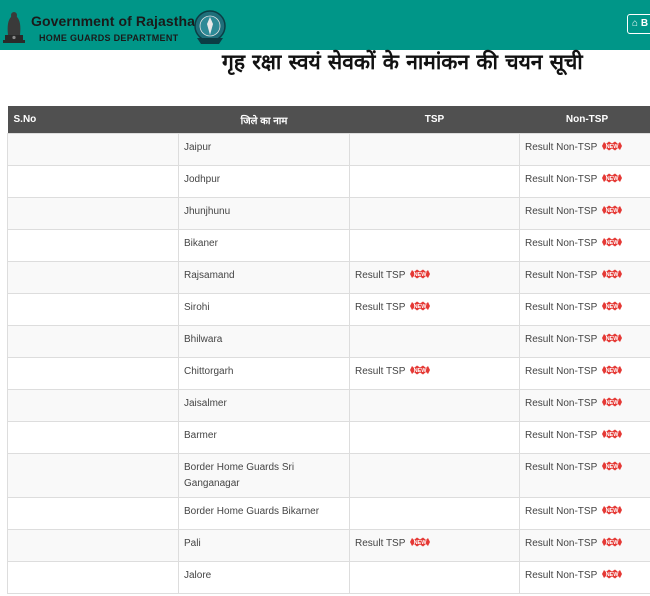  Describe the element at coordinates (264, 405) in the screenshot. I see `district-cell: Jaisalmer` at that location.